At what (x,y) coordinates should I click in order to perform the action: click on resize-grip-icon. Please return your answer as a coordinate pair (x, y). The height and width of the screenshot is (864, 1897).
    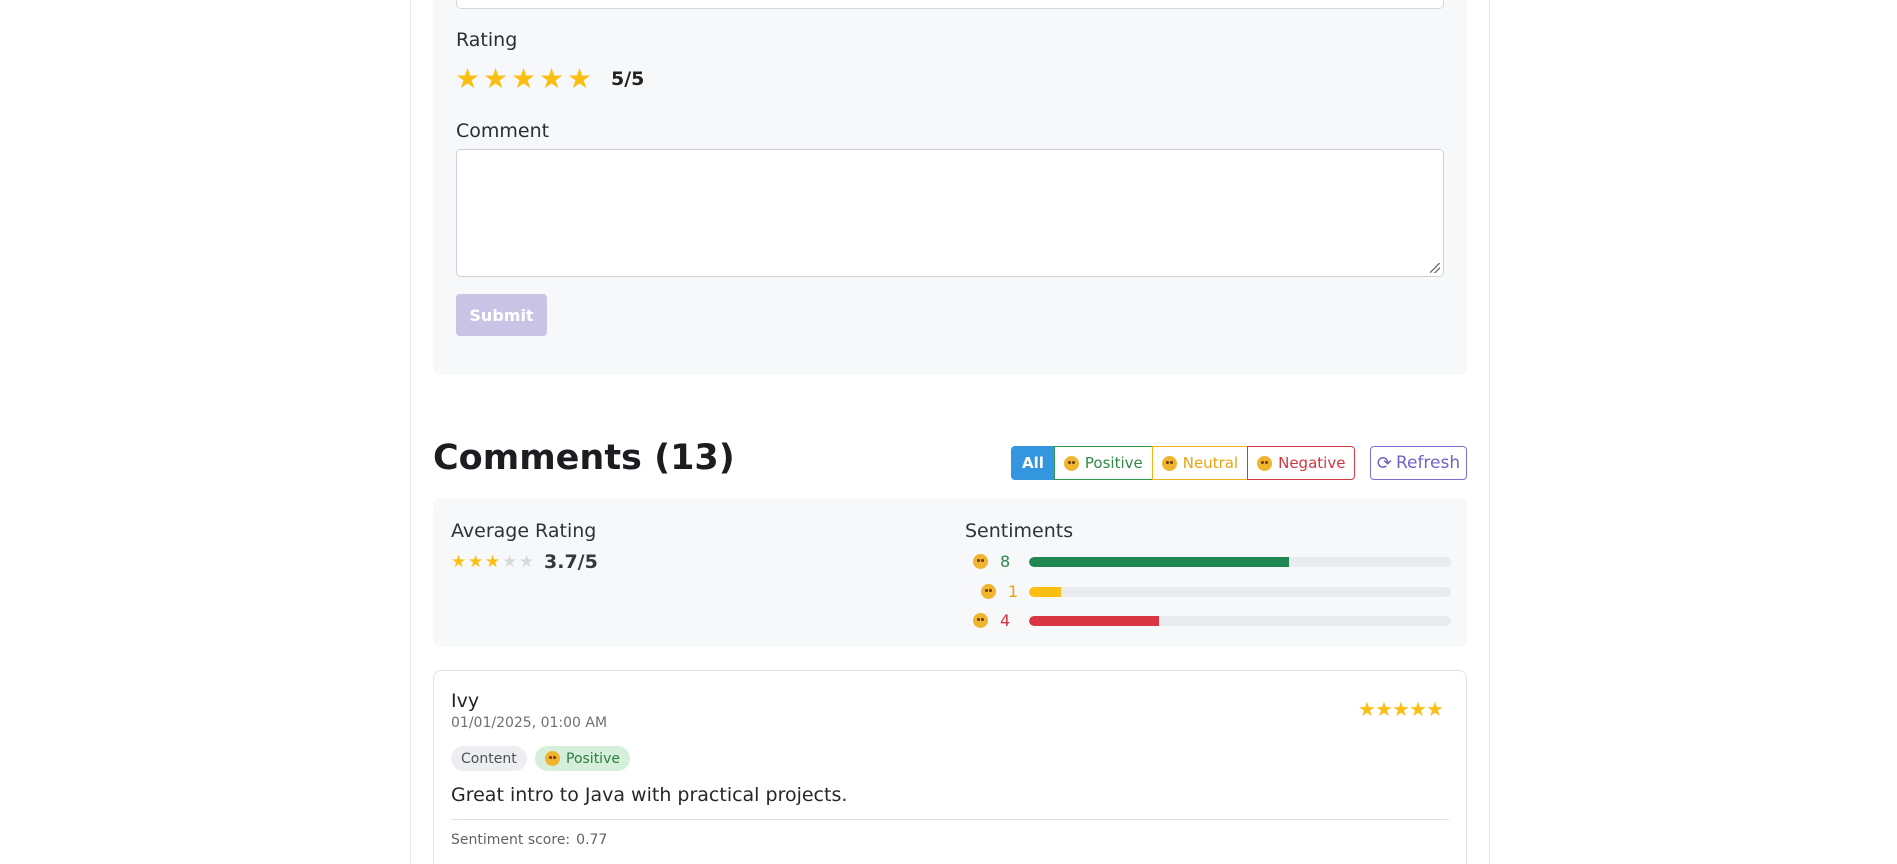
    Looking at the image, I should click on (1435, 268).